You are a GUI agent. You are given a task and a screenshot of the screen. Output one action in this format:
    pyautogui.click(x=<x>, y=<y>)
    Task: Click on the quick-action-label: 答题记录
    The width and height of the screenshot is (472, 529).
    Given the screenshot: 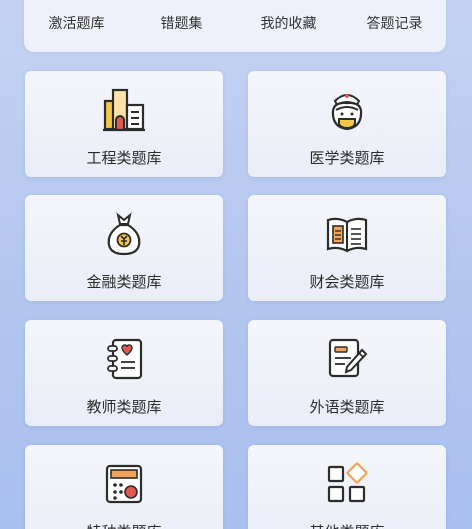 What is the action you would take?
    pyautogui.click(x=394, y=24)
    